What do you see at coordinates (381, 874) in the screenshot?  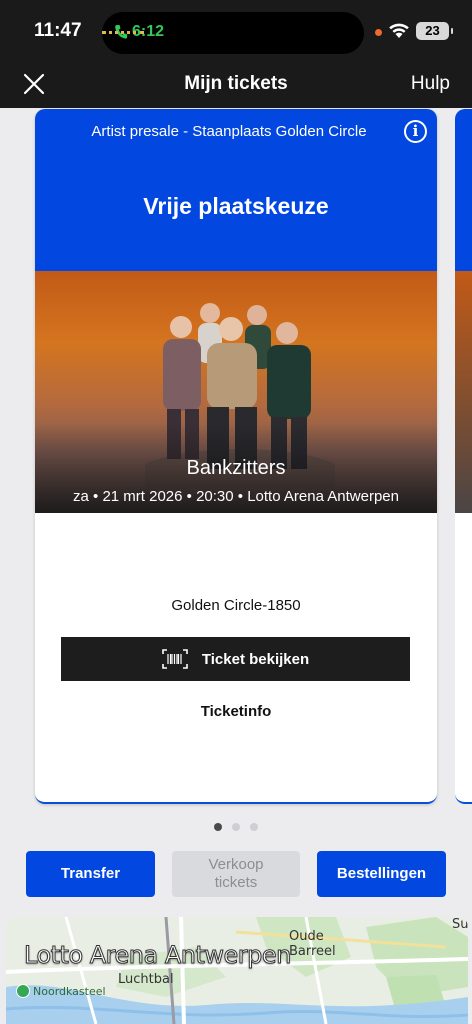 I see `orders-button: Bestellingen` at bounding box center [381, 874].